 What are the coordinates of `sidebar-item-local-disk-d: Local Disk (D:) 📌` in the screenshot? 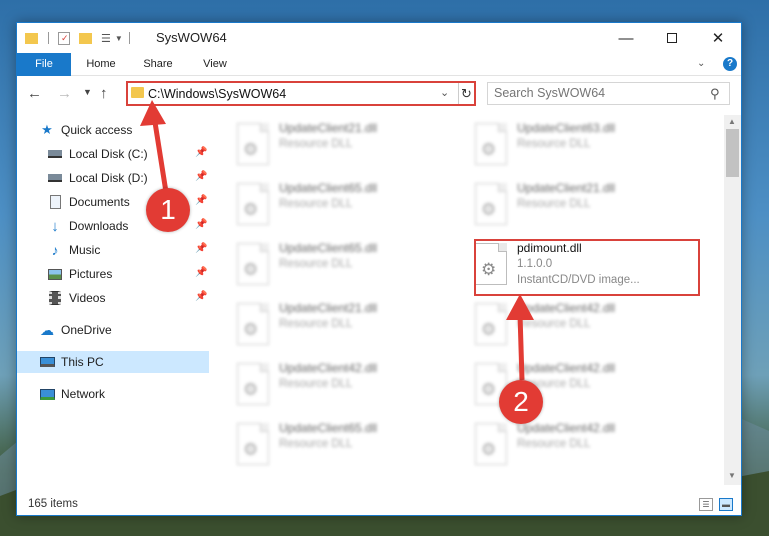 It's located at (113, 178).